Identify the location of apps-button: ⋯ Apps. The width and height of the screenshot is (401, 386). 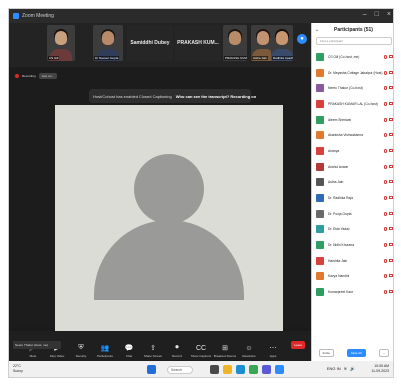
(273, 351).